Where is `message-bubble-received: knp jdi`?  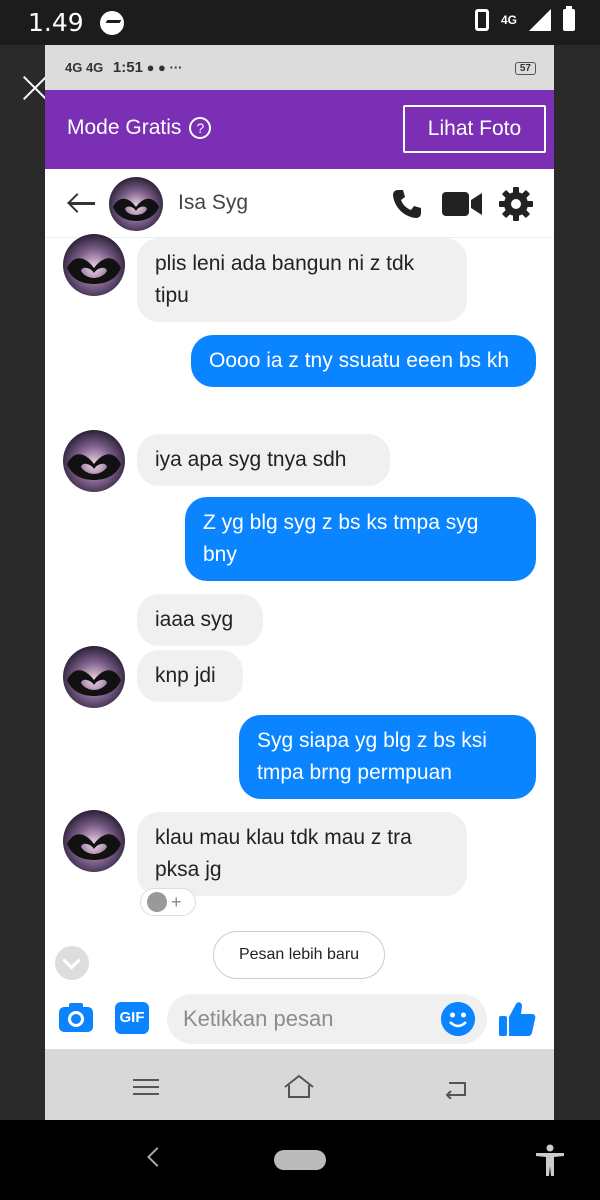 message-bubble-received: knp jdi is located at coordinates (190, 676).